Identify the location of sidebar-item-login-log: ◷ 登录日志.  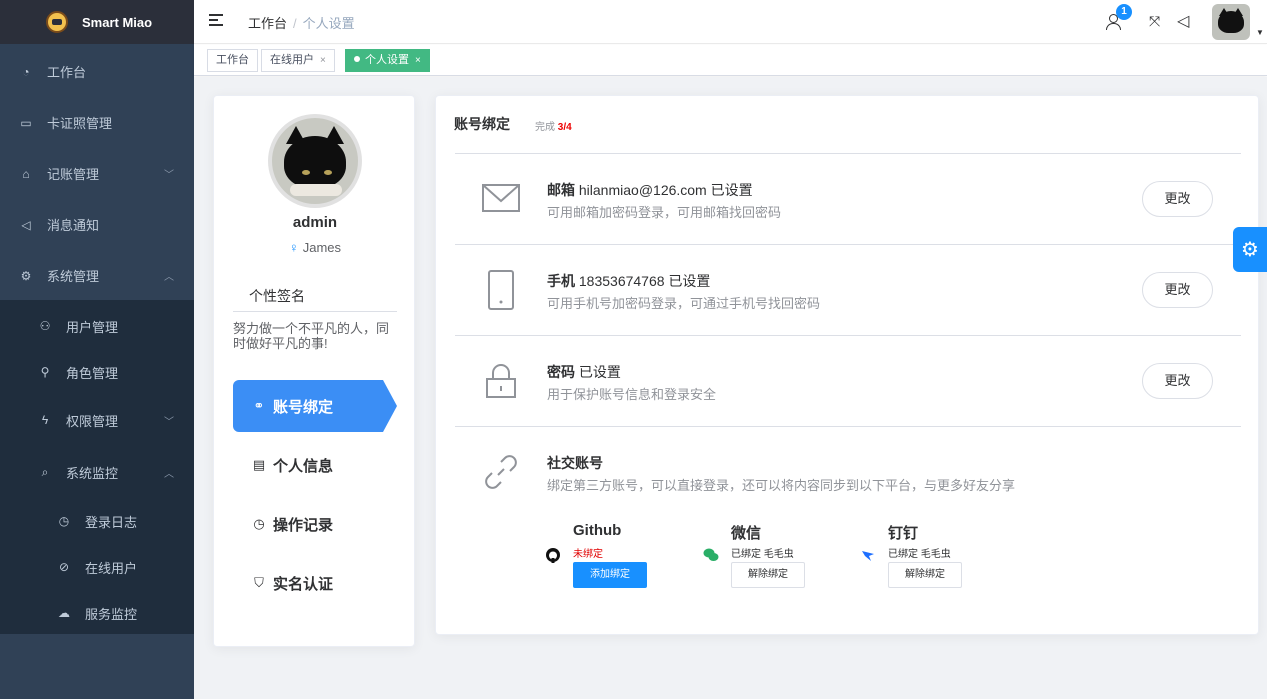
(97, 521).